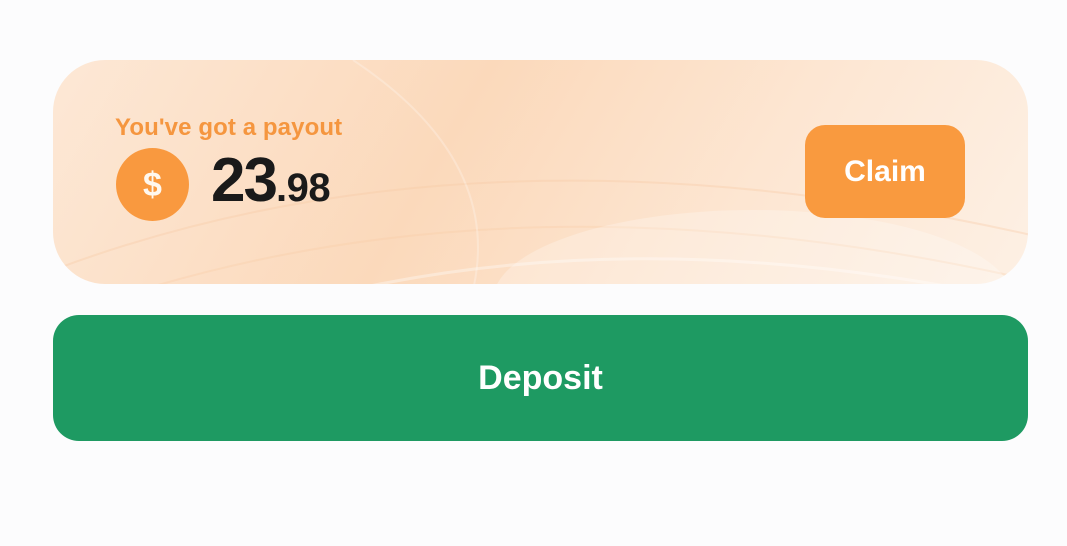  Describe the element at coordinates (244, 180) in the screenshot. I see `payout-amount-integer: 23` at that location.